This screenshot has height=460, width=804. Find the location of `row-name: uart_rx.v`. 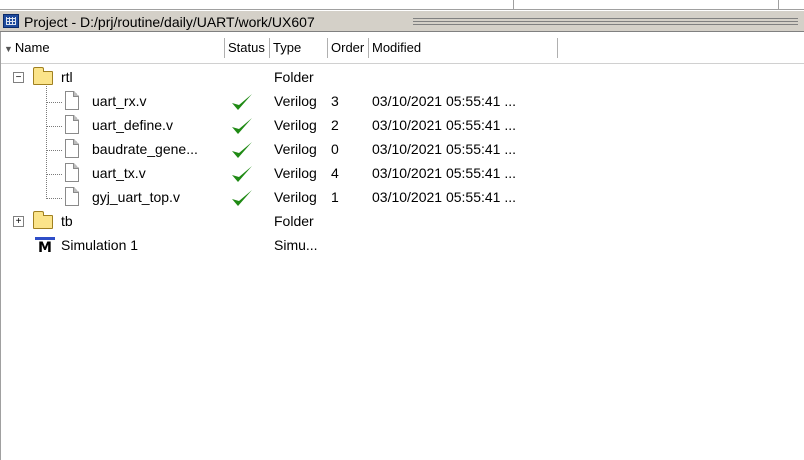

row-name: uart_rx.v is located at coordinates (119, 101).